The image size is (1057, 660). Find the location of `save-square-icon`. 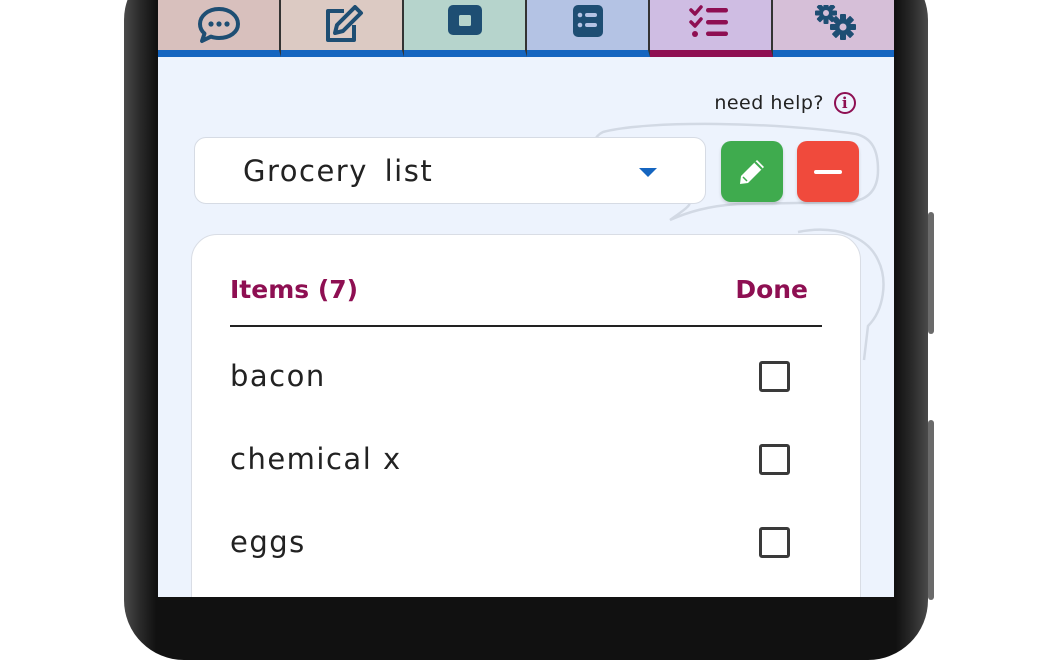

save-square-icon is located at coordinates (464, 20).